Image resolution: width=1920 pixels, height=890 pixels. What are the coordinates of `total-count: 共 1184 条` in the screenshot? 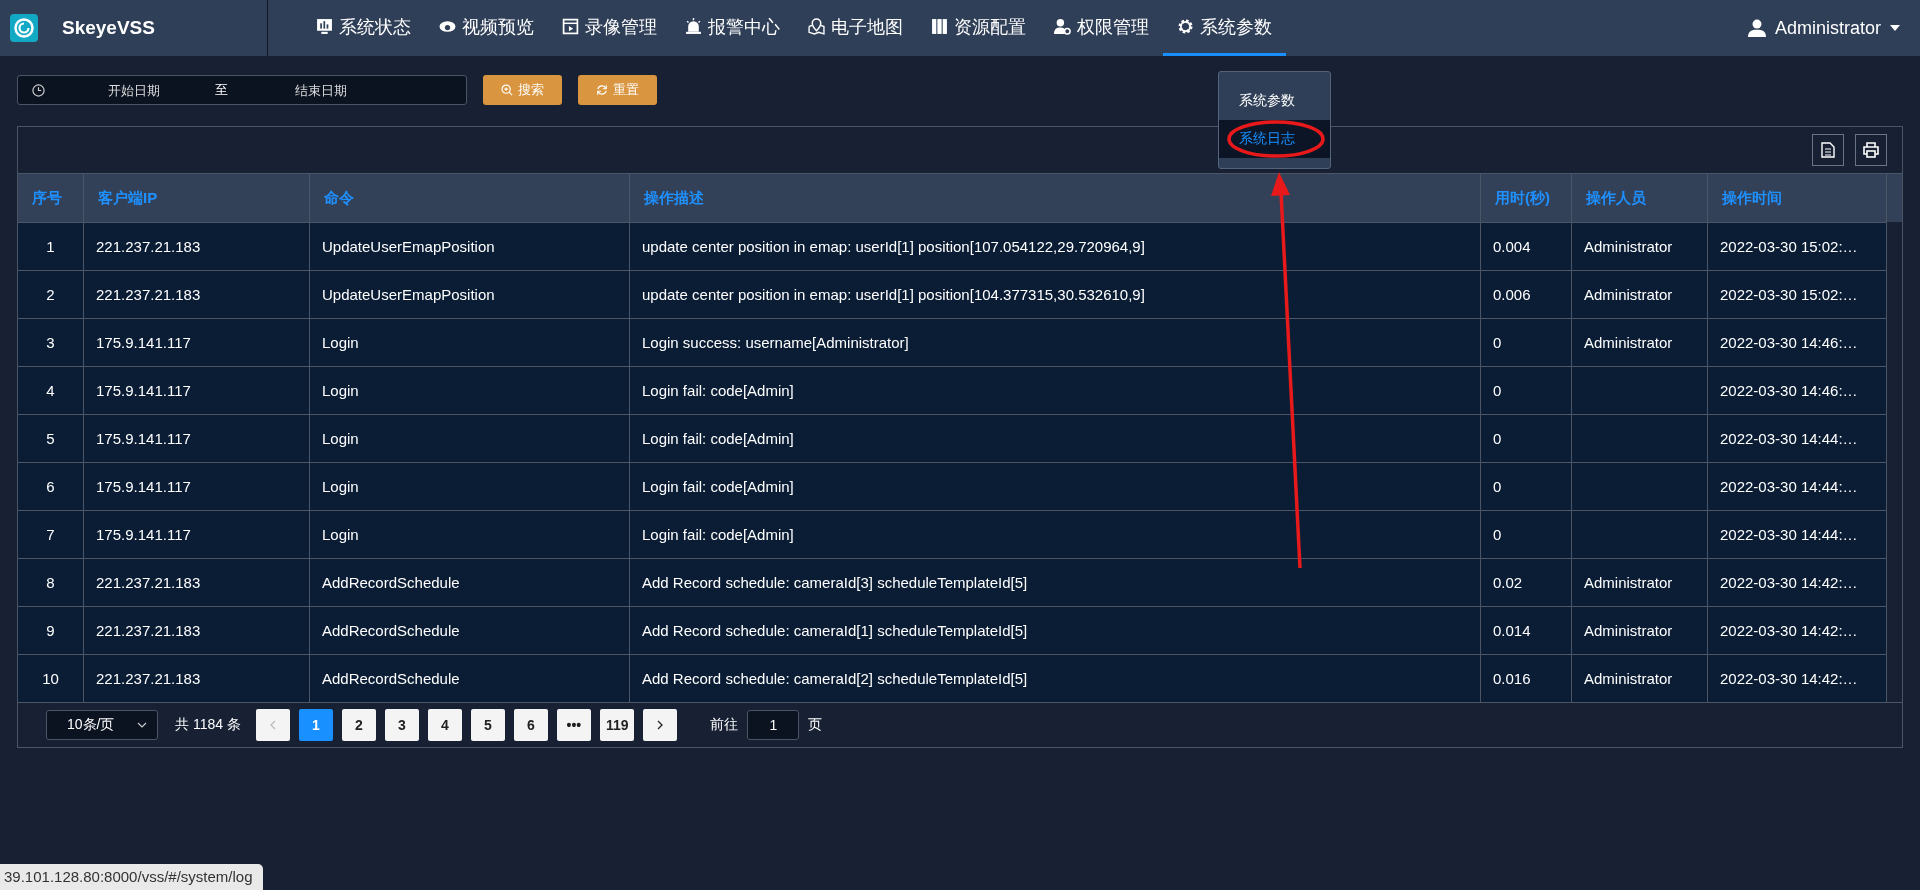 It's located at (208, 725).